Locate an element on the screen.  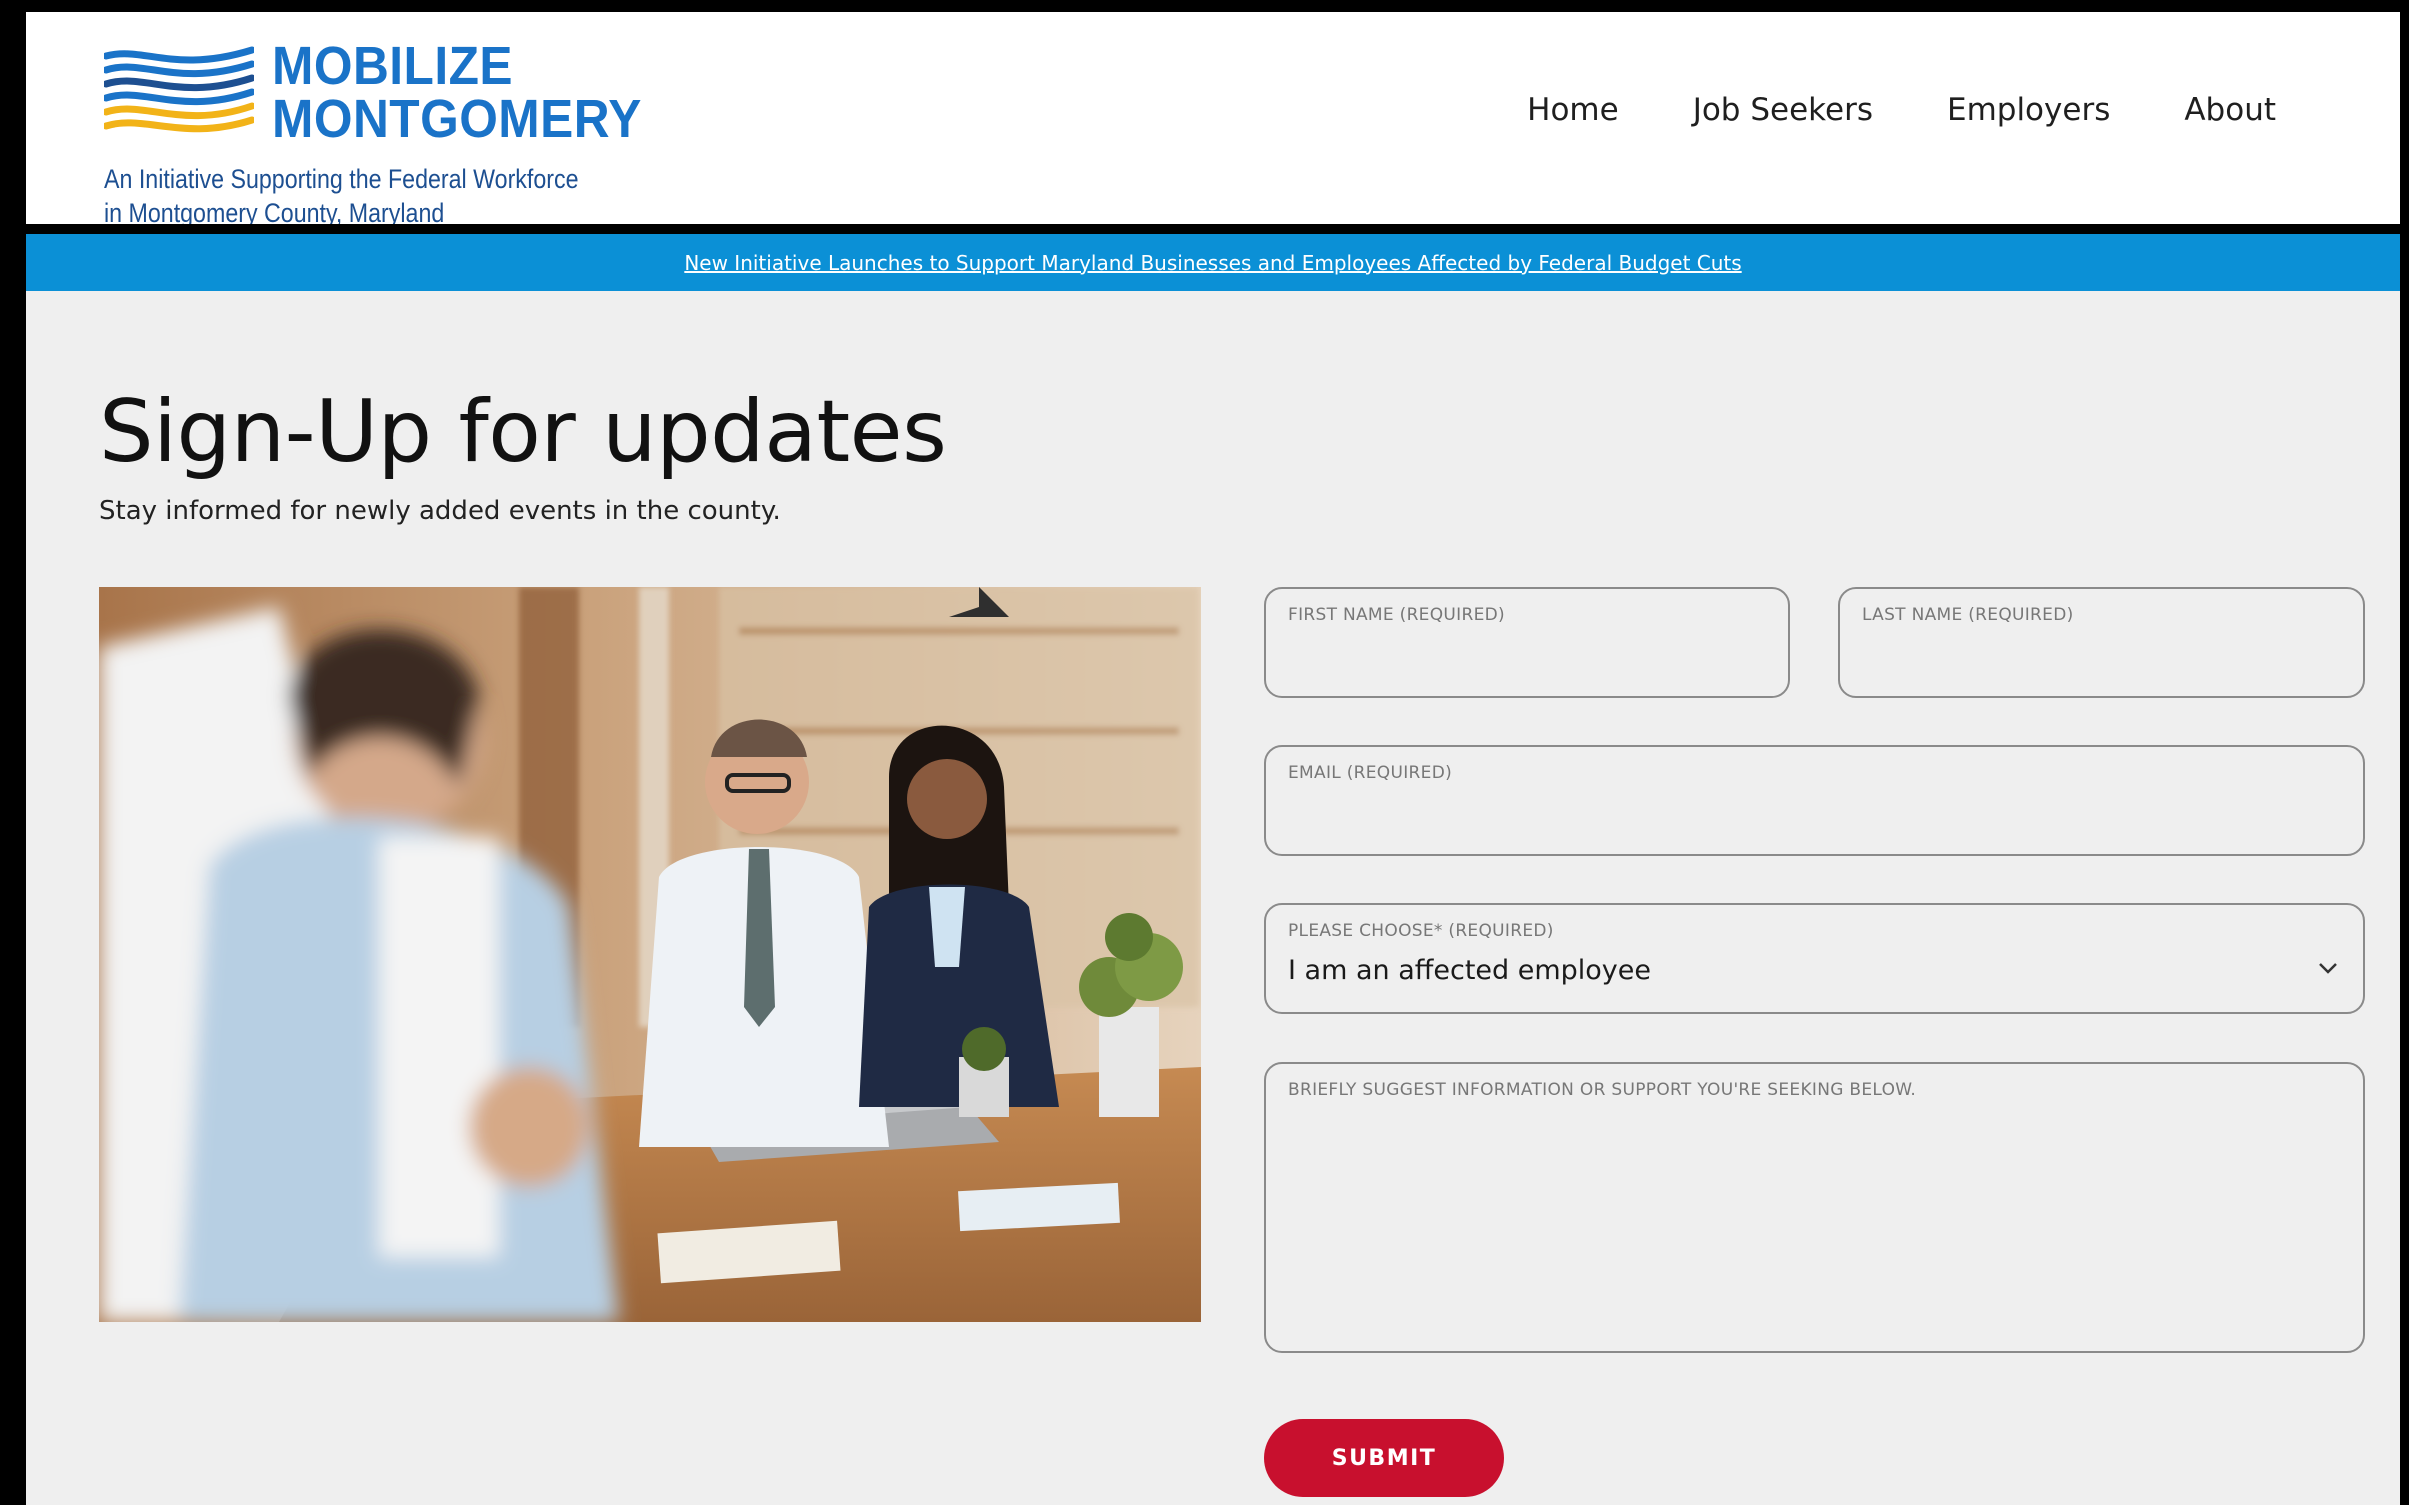
logo-title: MOBILIZE MONTGOMERY is located at coordinates (457, 92).